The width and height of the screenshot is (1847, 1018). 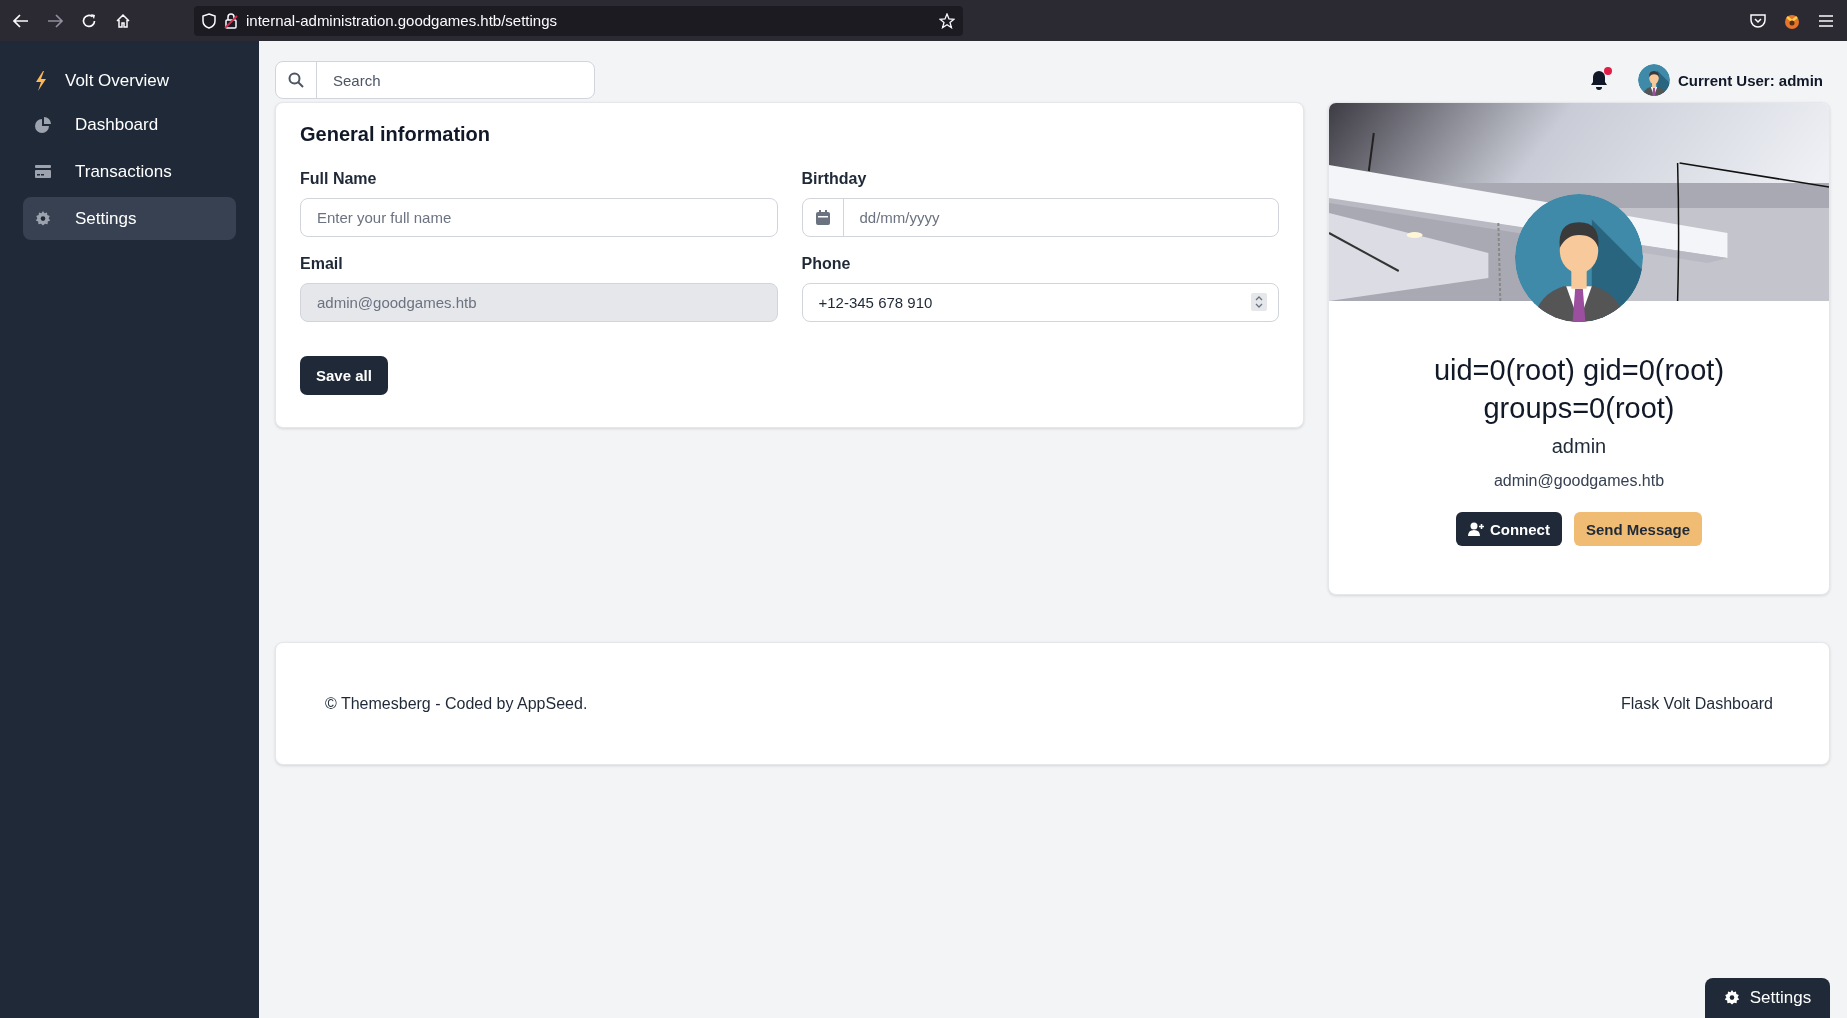 I want to click on profile-title: uid=0(root) gid=0(root) groups=0(root), so click(x=1579, y=389).